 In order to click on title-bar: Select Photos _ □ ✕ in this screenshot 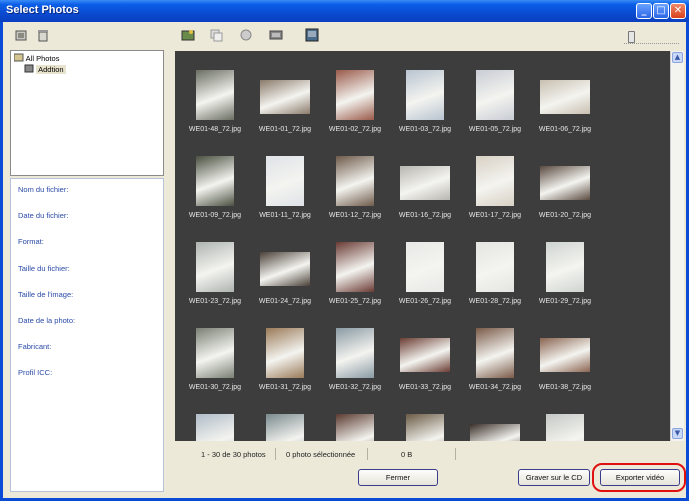, I will do `click(344, 11)`.